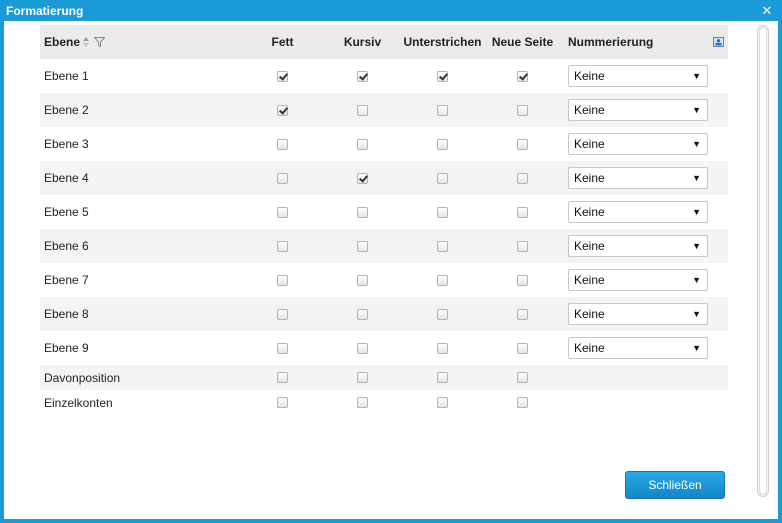 Image resolution: width=782 pixels, height=523 pixels. Describe the element at coordinates (86, 42) in the screenshot. I see `sort-icon` at that location.